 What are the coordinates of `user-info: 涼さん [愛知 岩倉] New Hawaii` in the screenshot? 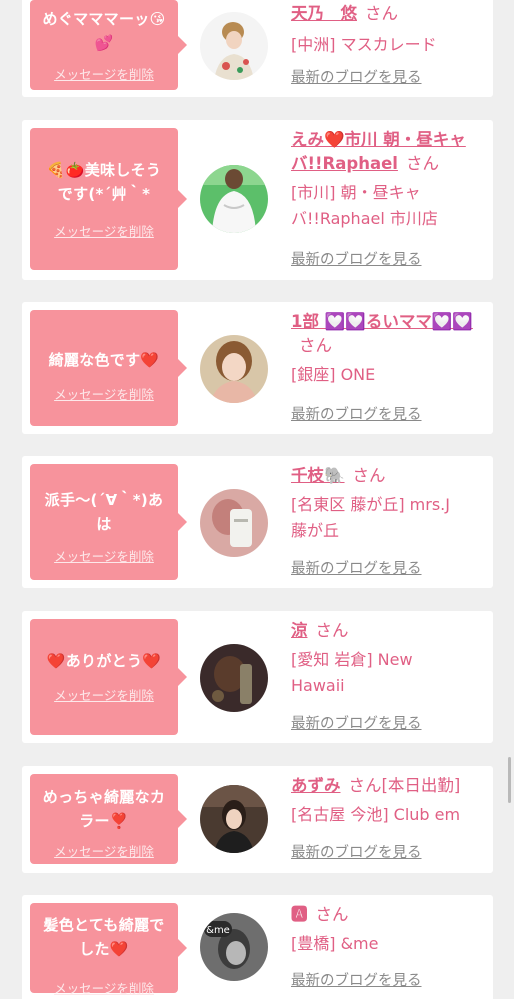 It's located at (389, 659).